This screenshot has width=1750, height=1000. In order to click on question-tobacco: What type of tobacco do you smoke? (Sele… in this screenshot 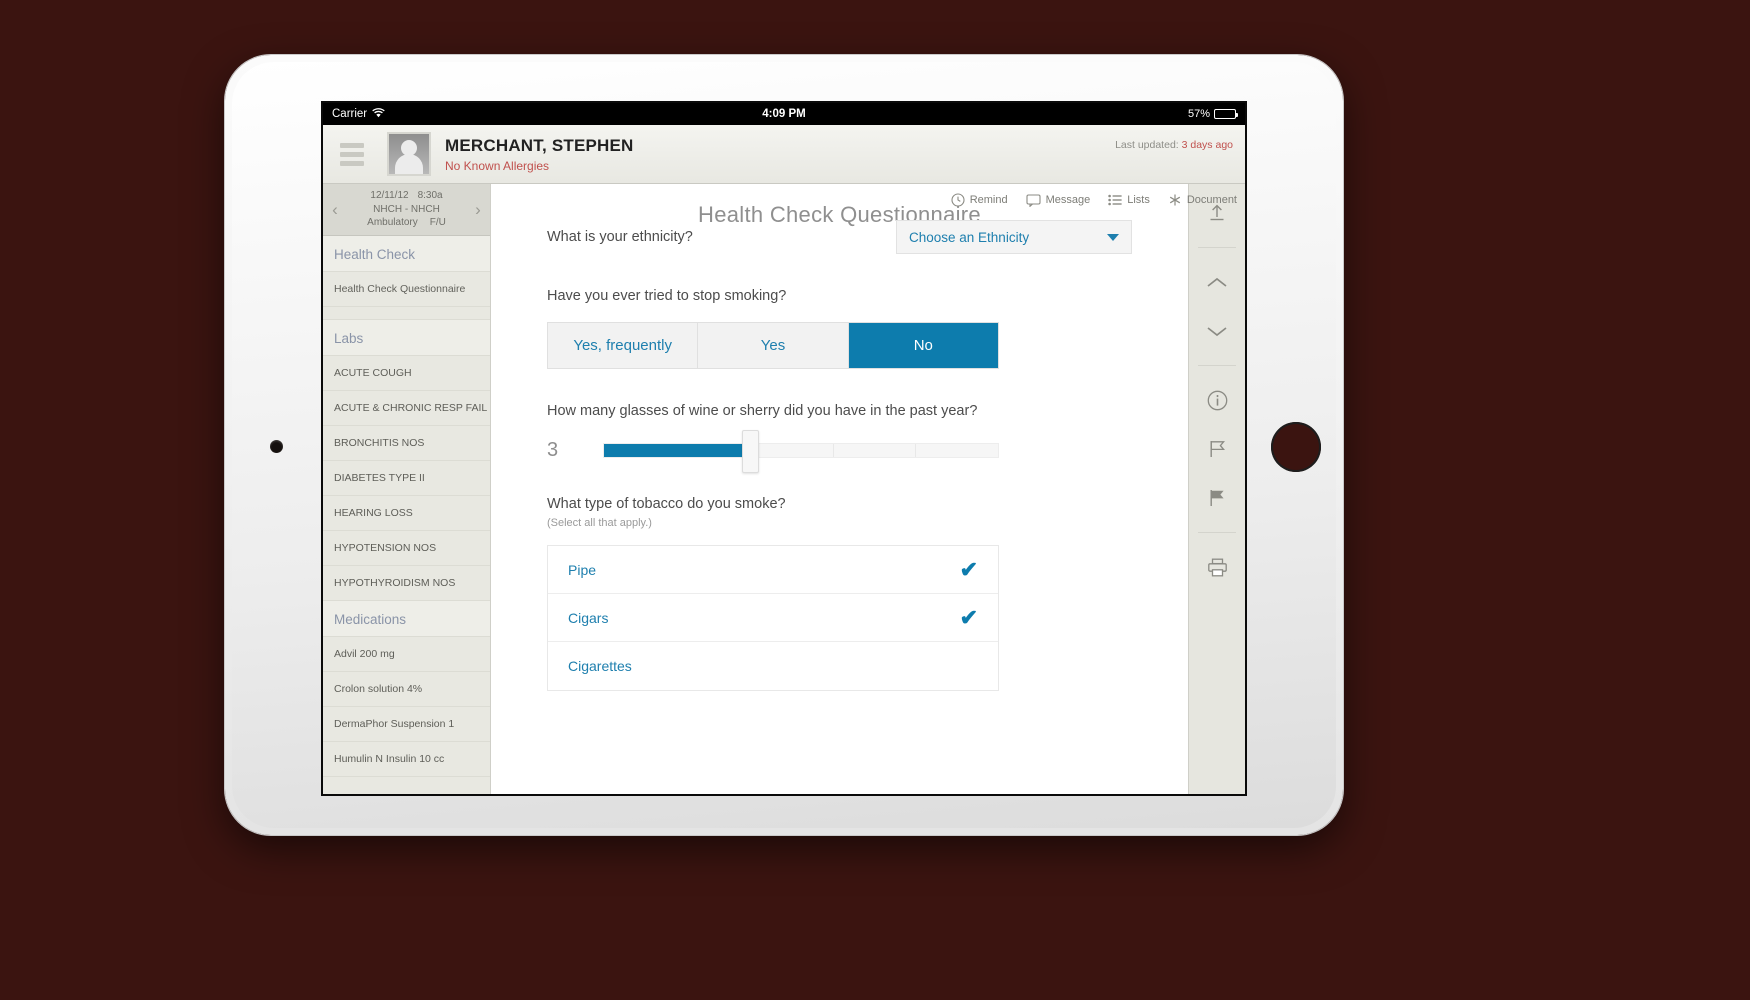, I will do `click(839, 593)`.